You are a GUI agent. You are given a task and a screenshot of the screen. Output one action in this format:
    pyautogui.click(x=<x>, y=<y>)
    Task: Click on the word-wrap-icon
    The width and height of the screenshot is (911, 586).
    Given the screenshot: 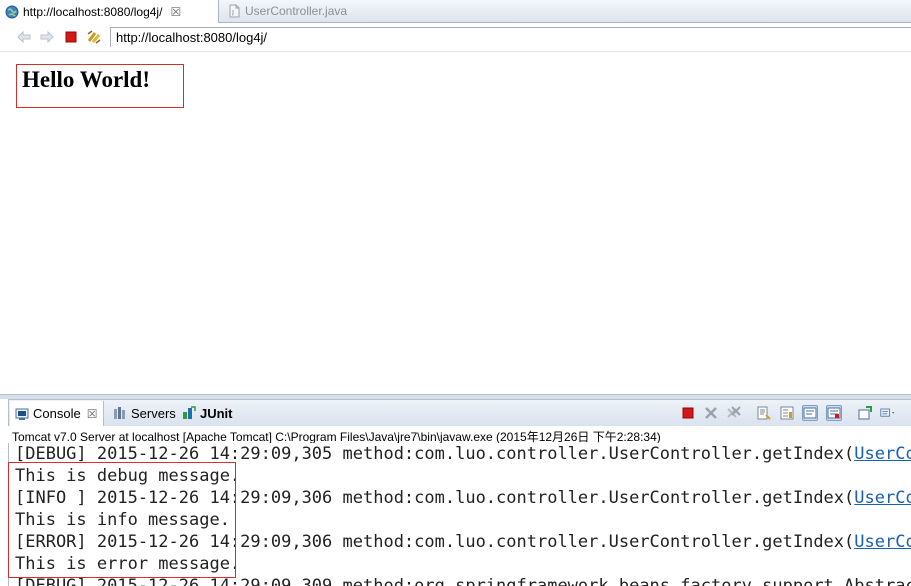 What is the action you would take?
    pyautogui.click(x=810, y=413)
    